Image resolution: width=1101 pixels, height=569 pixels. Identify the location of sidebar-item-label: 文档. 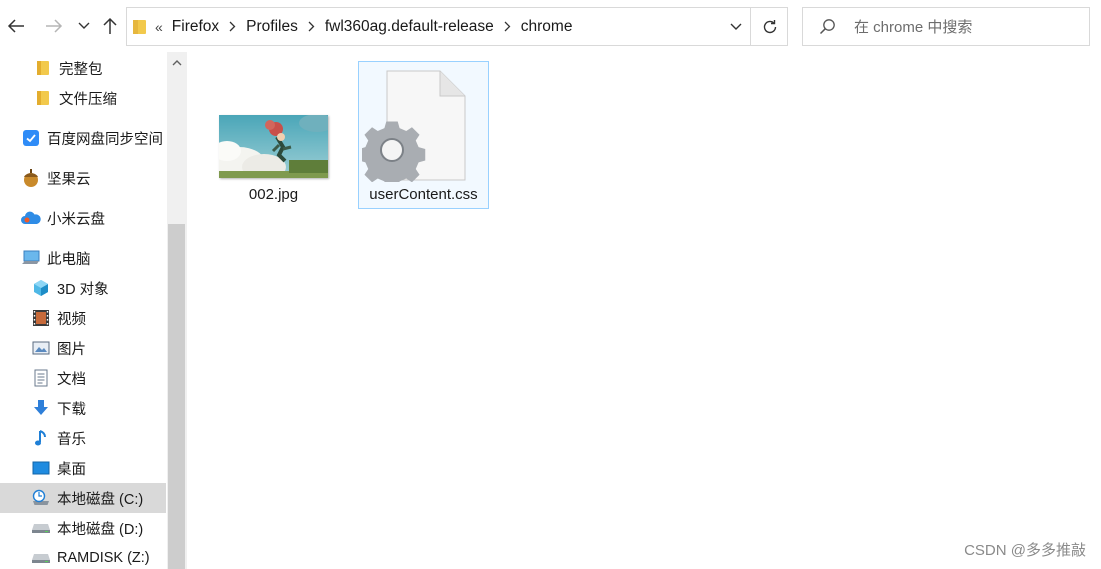
(71, 379).